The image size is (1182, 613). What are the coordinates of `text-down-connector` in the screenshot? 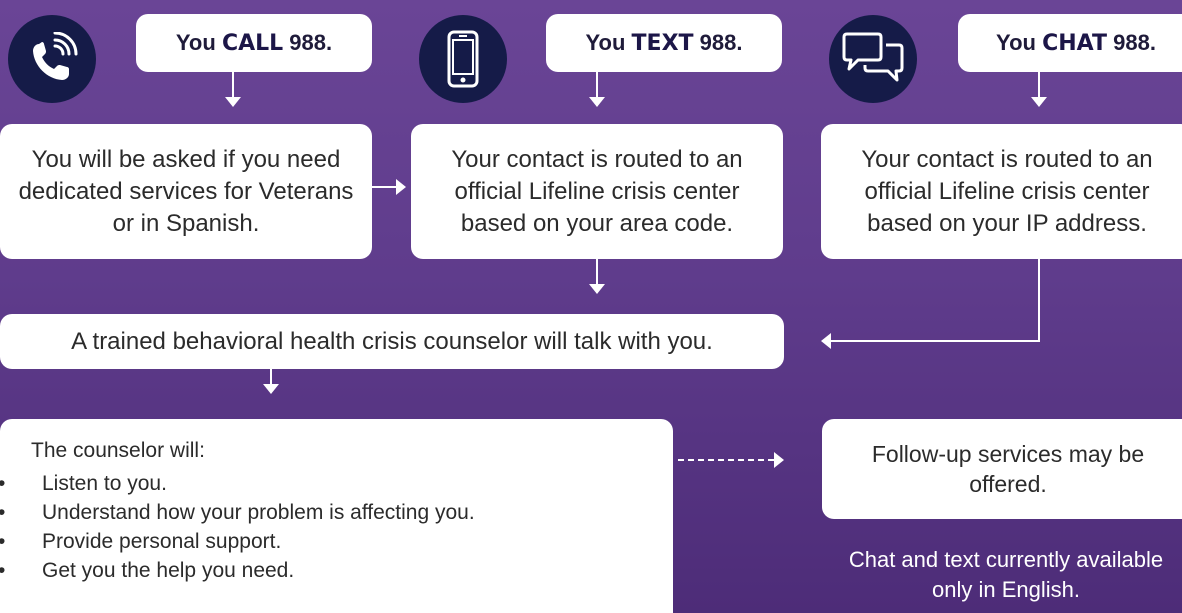 It's located at (597, 85).